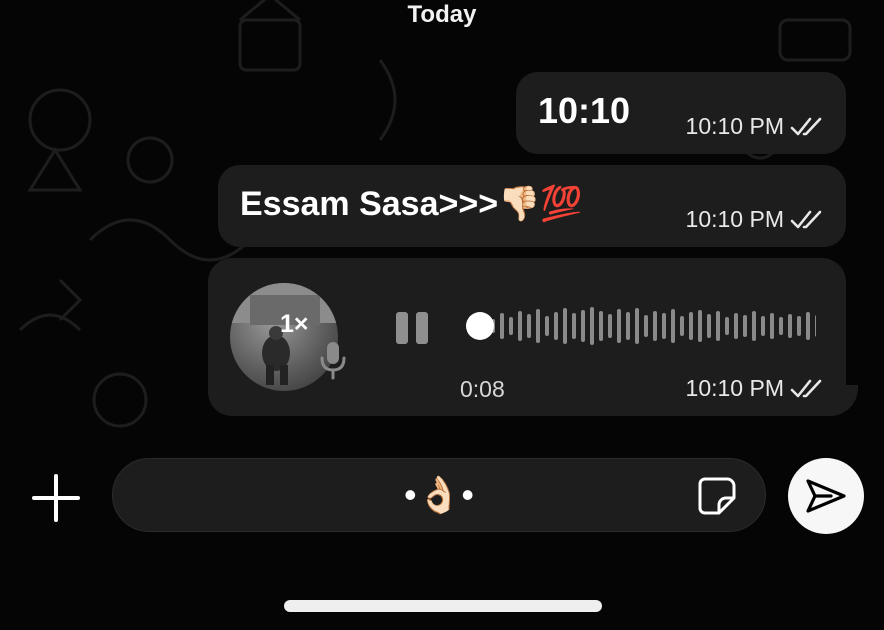 The image size is (884, 630). Describe the element at coordinates (641, 326) in the screenshot. I see `audio-waveform` at that location.